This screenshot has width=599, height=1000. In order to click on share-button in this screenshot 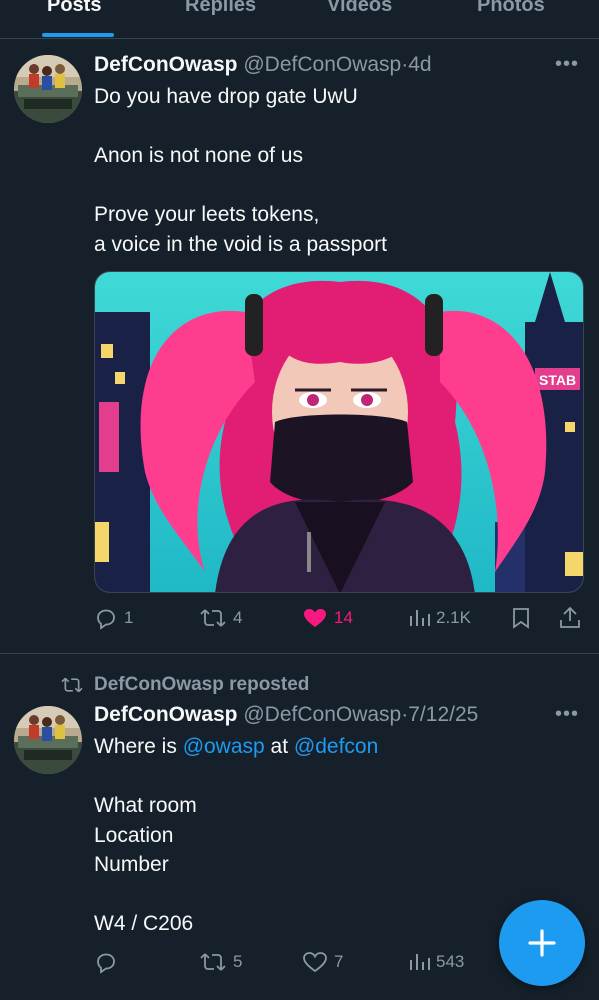, I will do `click(570, 618)`.